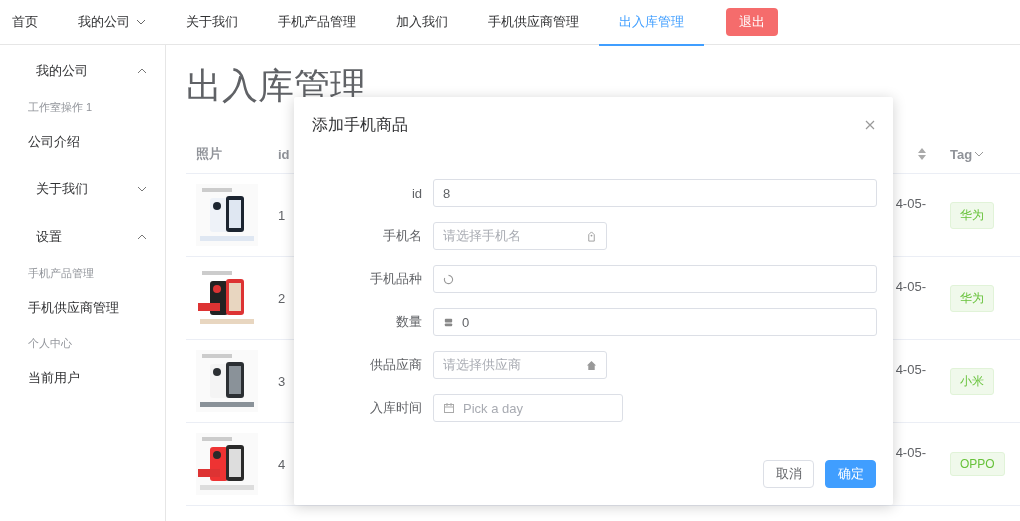 The image size is (1020, 521). Describe the element at coordinates (655, 279) in the screenshot. I see `input-field` at that location.